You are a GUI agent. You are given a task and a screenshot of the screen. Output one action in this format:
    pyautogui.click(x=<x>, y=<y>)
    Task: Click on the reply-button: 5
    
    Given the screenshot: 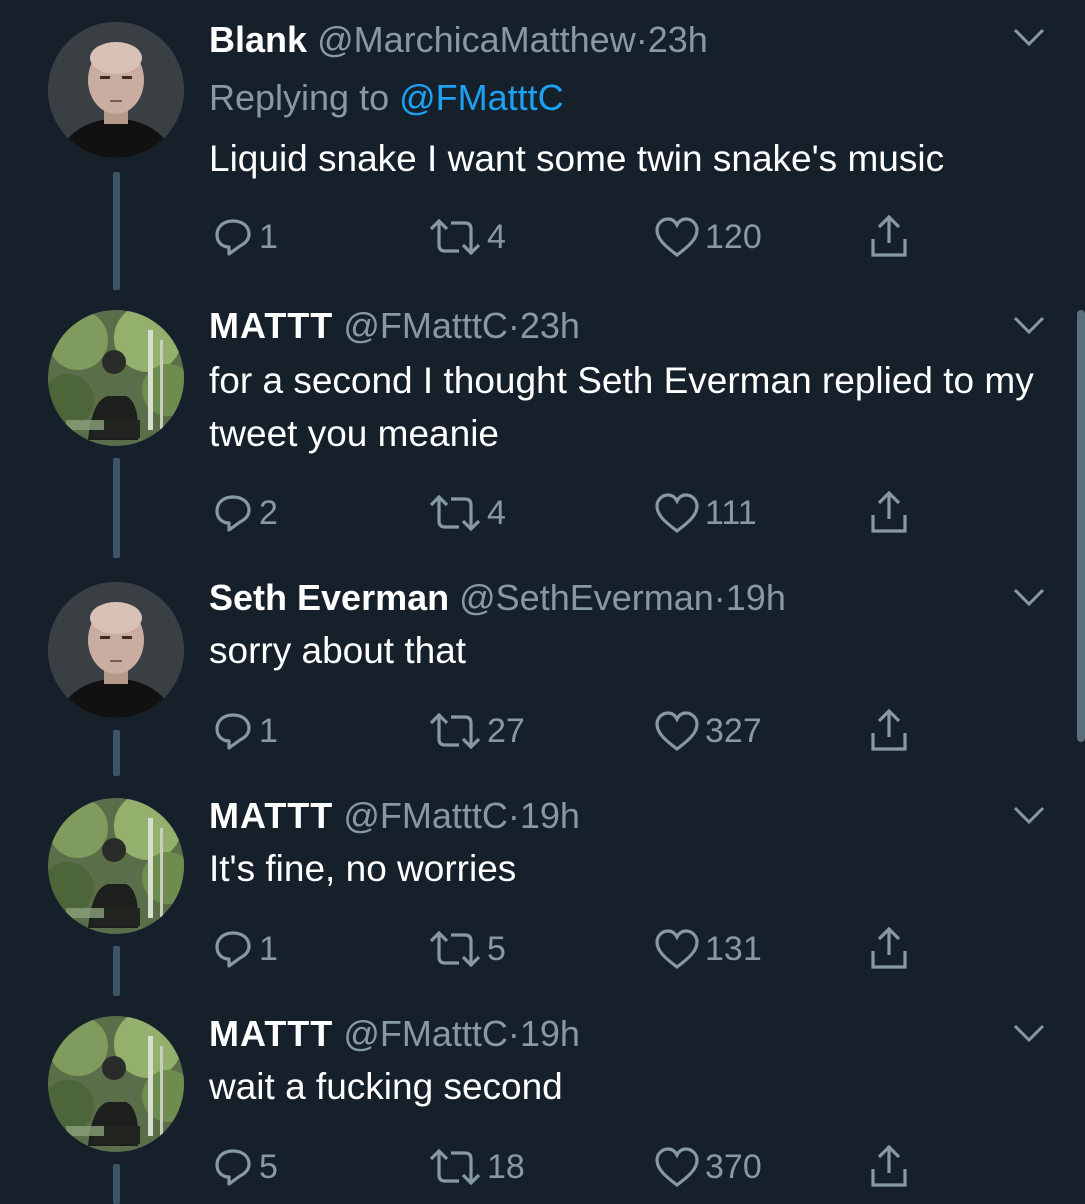 What is the action you would take?
    pyautogui.click(x=244, y=1167)
    